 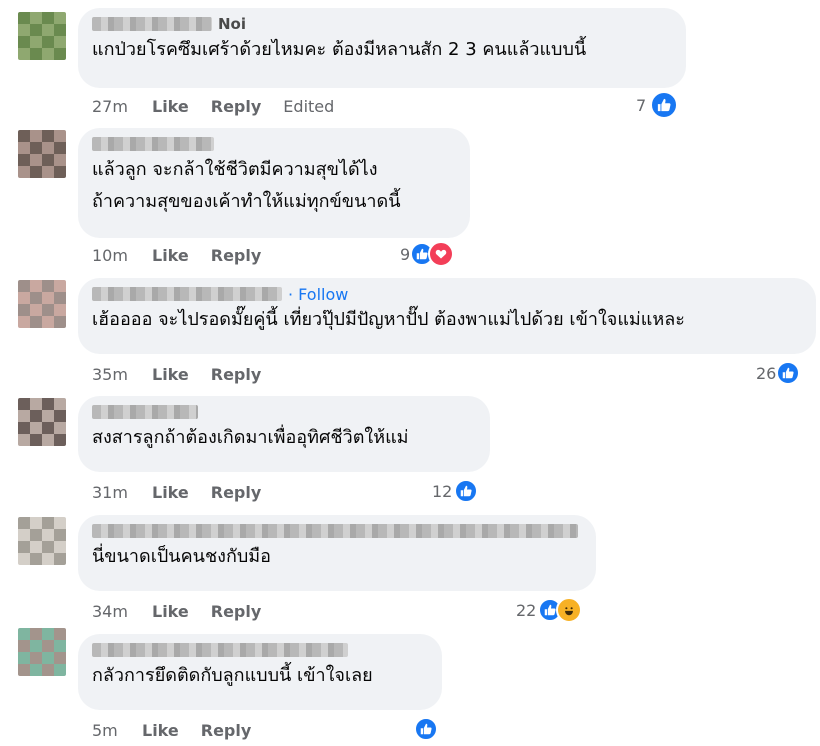 I want to click on comment-time: 10m, so click(x=122, y=255).